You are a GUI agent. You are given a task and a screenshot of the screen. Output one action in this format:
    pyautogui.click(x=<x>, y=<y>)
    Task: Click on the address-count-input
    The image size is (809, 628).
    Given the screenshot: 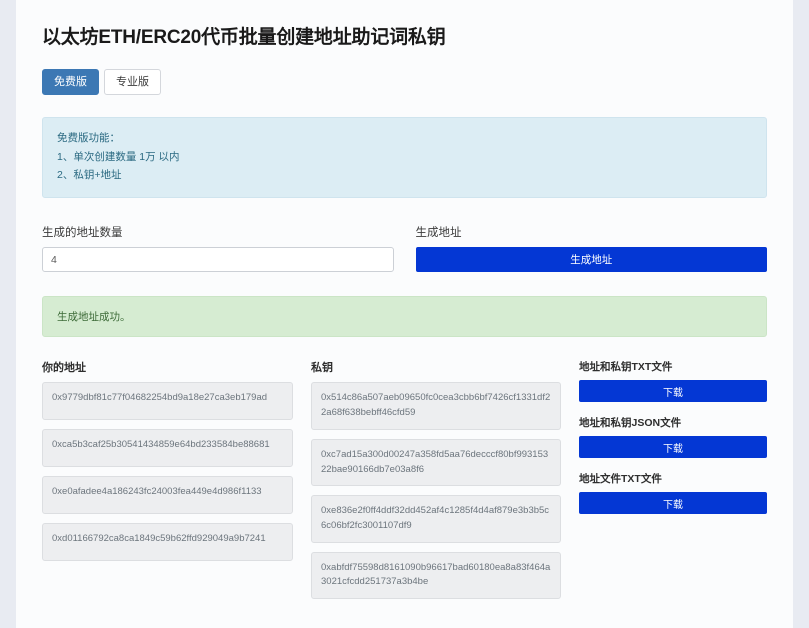 What is the action you would take?
    pyautogui.click(x=218, y=260)
    